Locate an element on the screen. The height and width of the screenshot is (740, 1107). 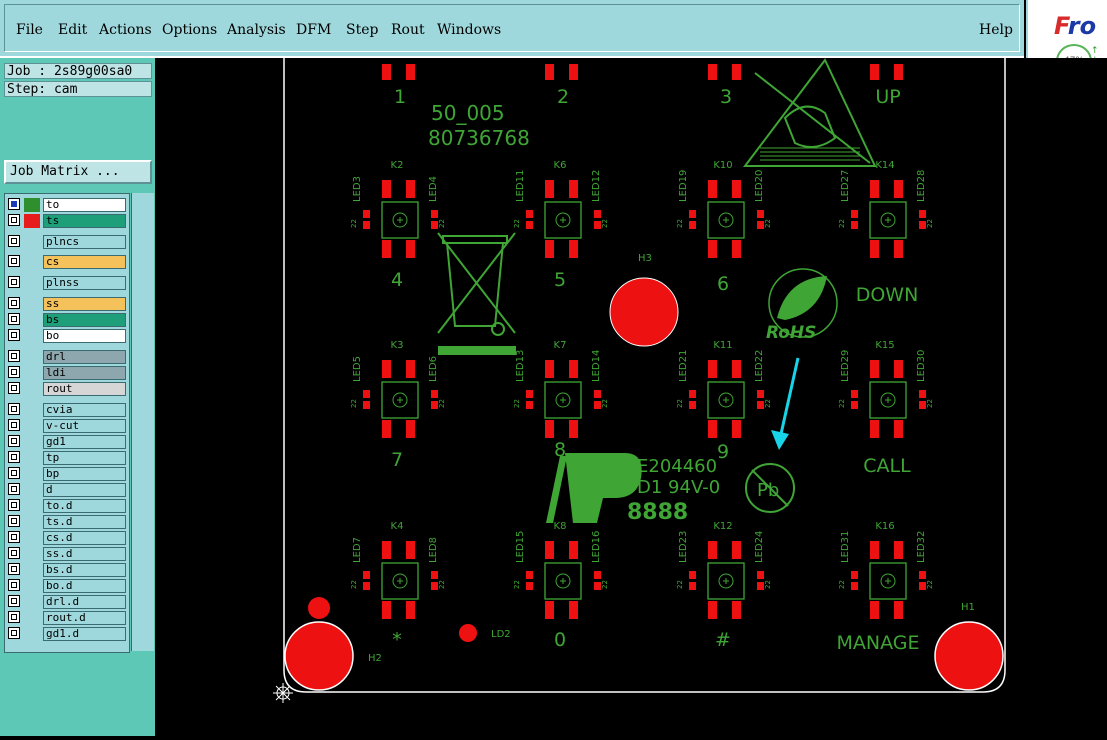
layer-row-bo-d: bo.d is located at coordinates (67, 586).